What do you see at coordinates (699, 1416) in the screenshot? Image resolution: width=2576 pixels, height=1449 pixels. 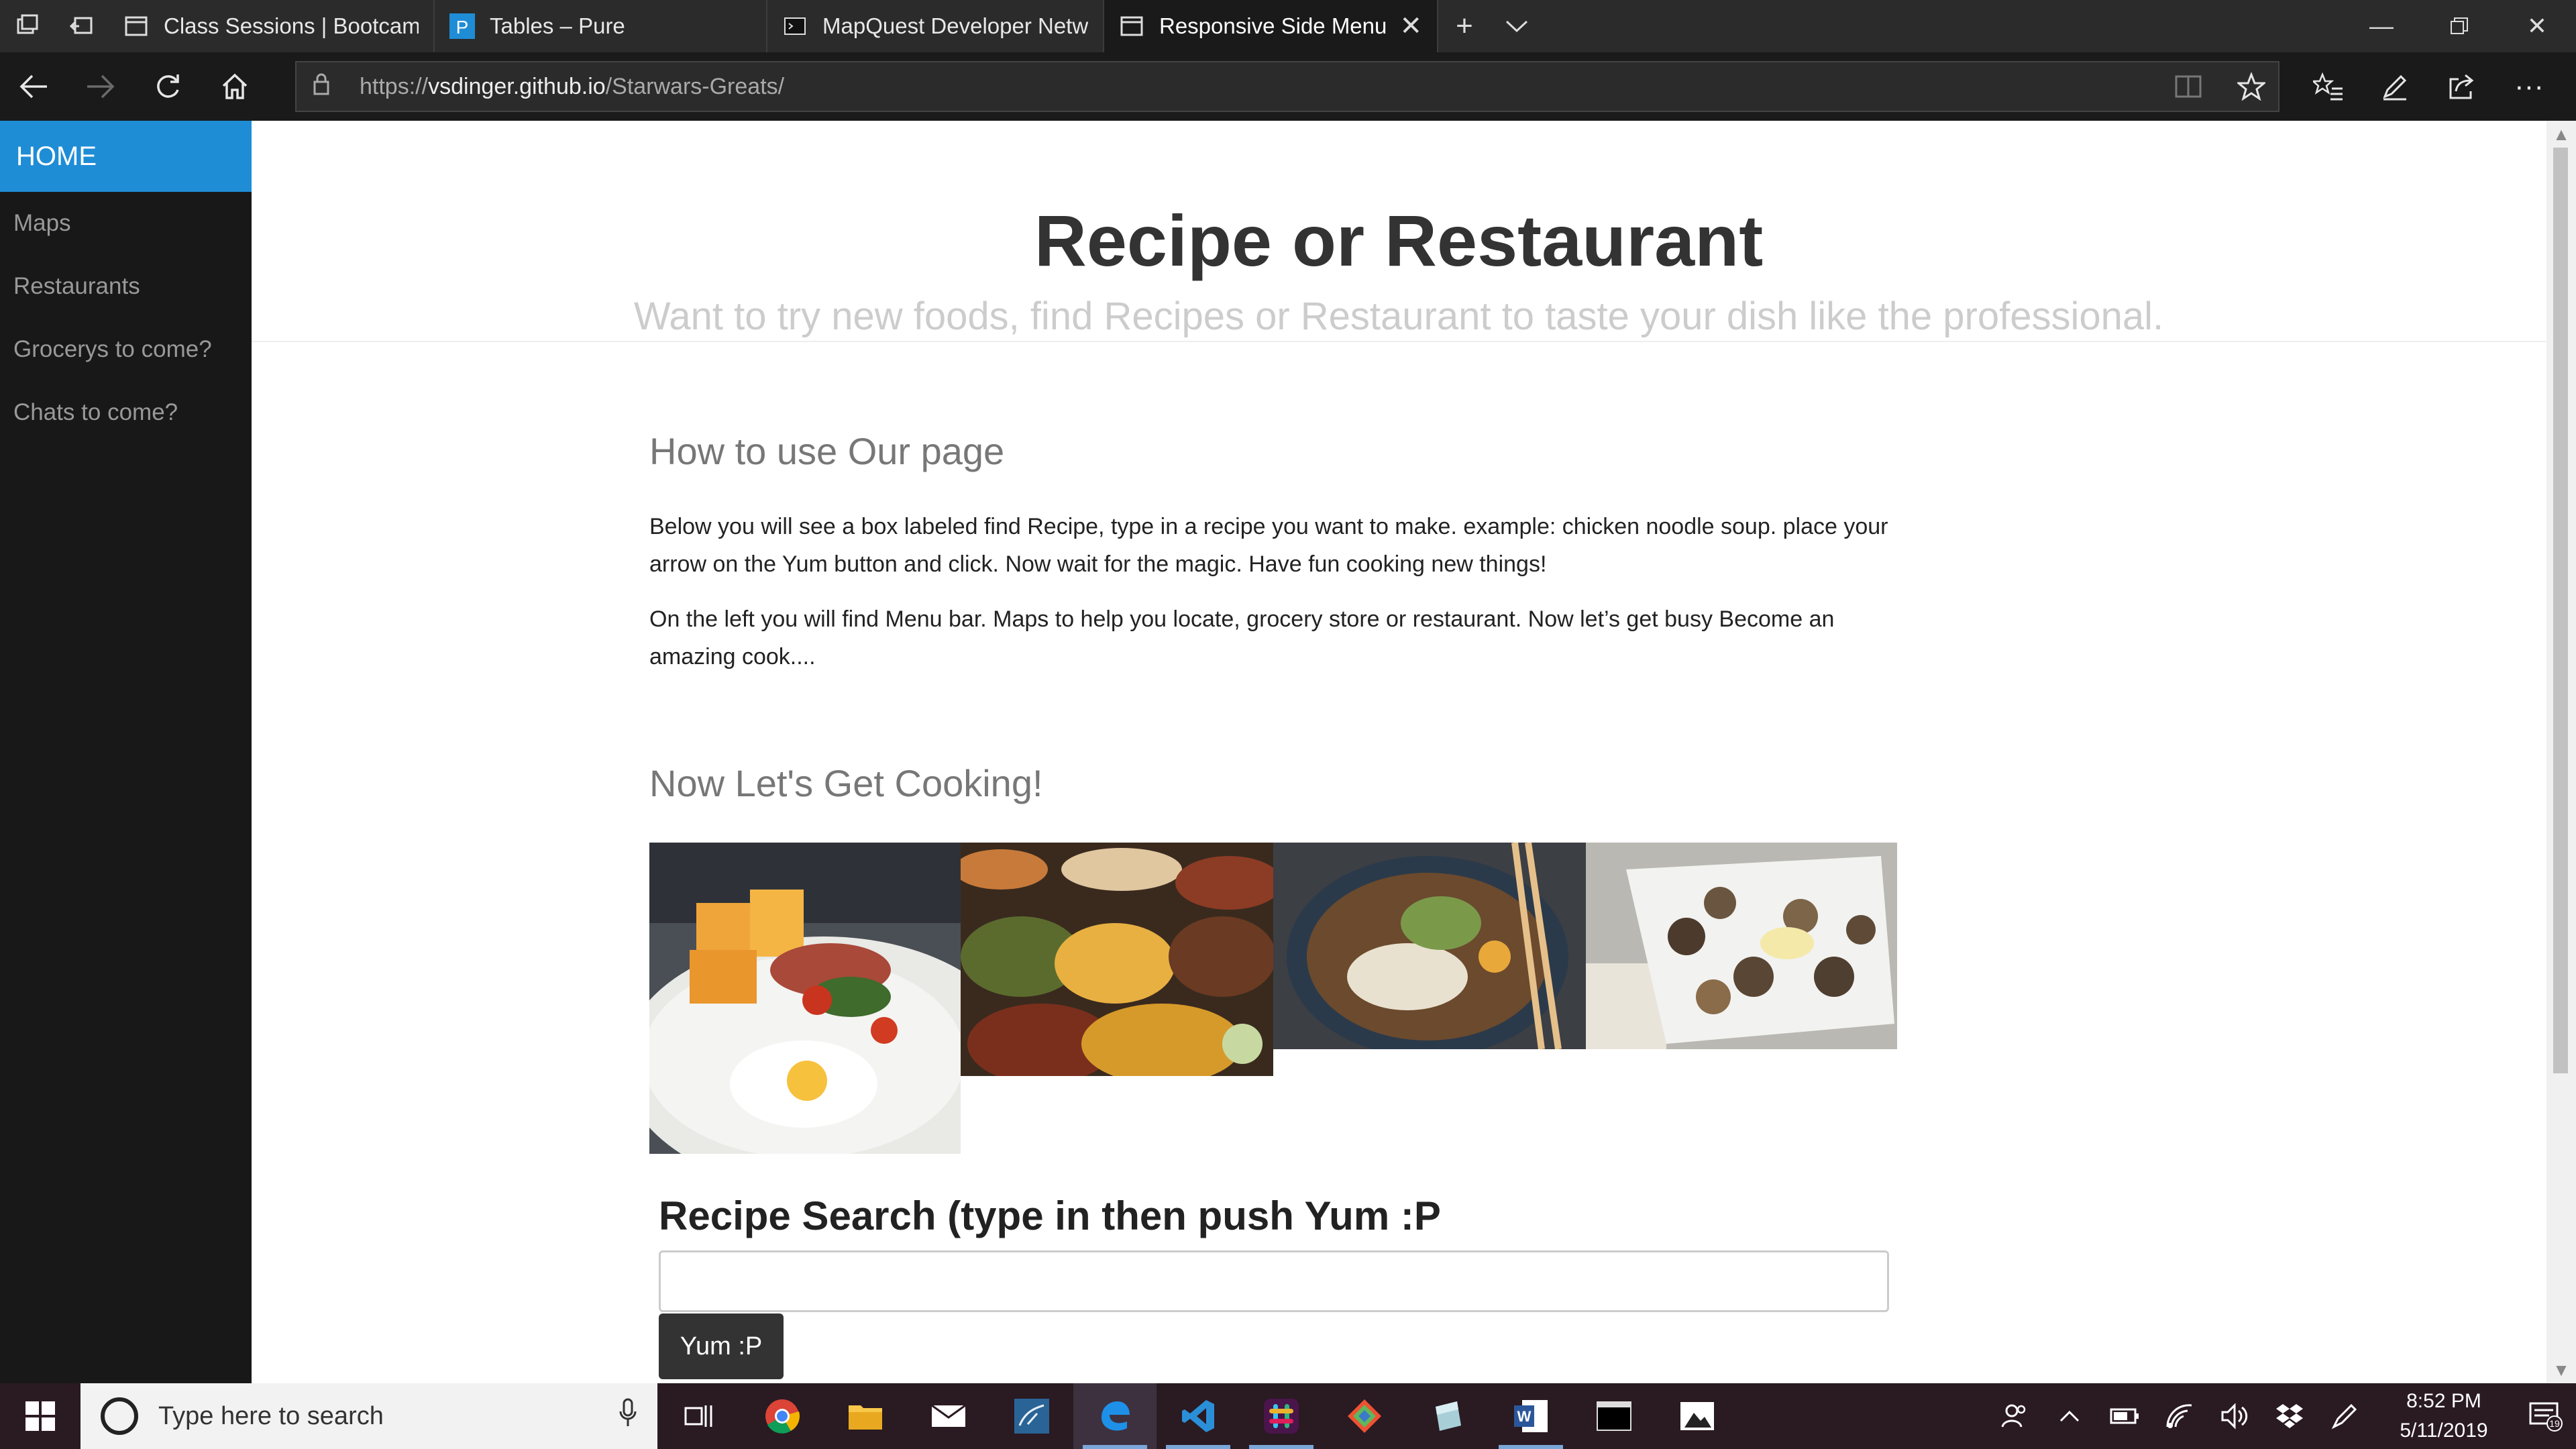 I see `task-view-icon` at bounding box center [699, 1416].